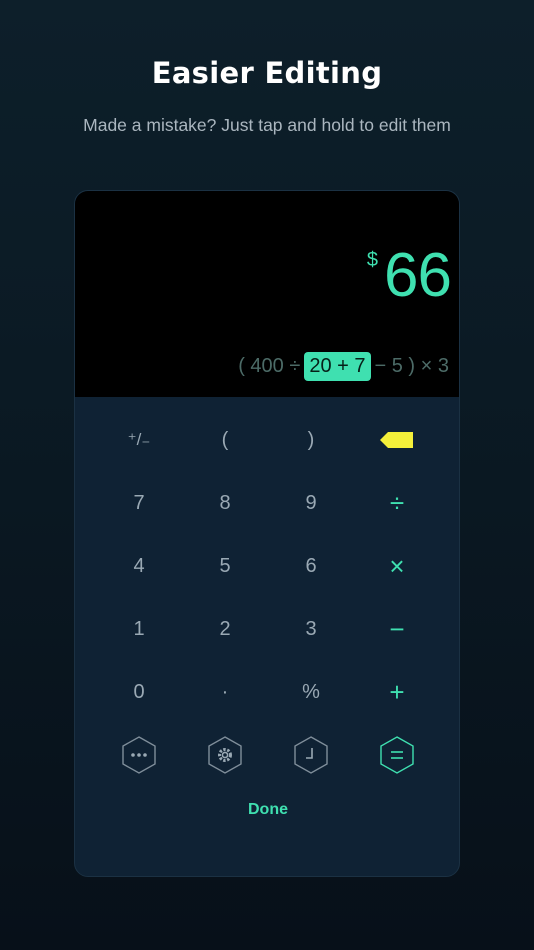 This screenshot has width=534, height=950. Describe the element at coordinates (225, 440) in the screenshot. I see `open-paren-key: (` at that location.